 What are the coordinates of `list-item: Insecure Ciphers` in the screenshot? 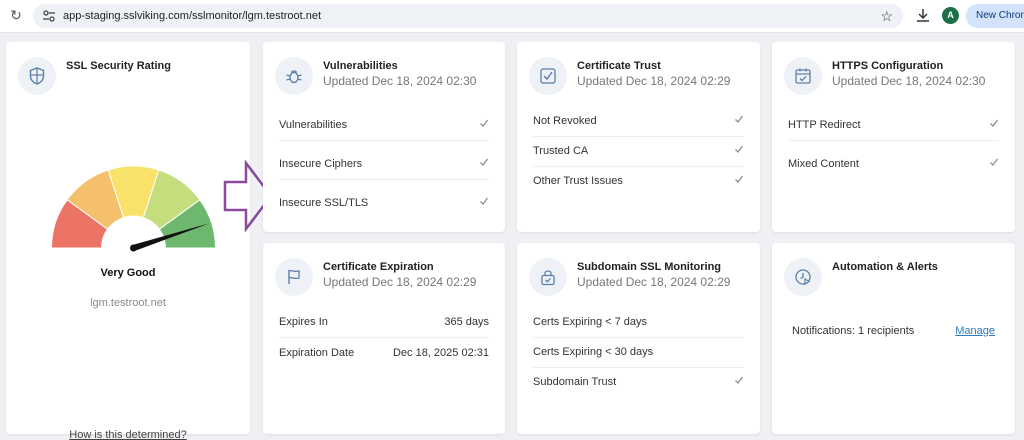 It's located at (384, 165).